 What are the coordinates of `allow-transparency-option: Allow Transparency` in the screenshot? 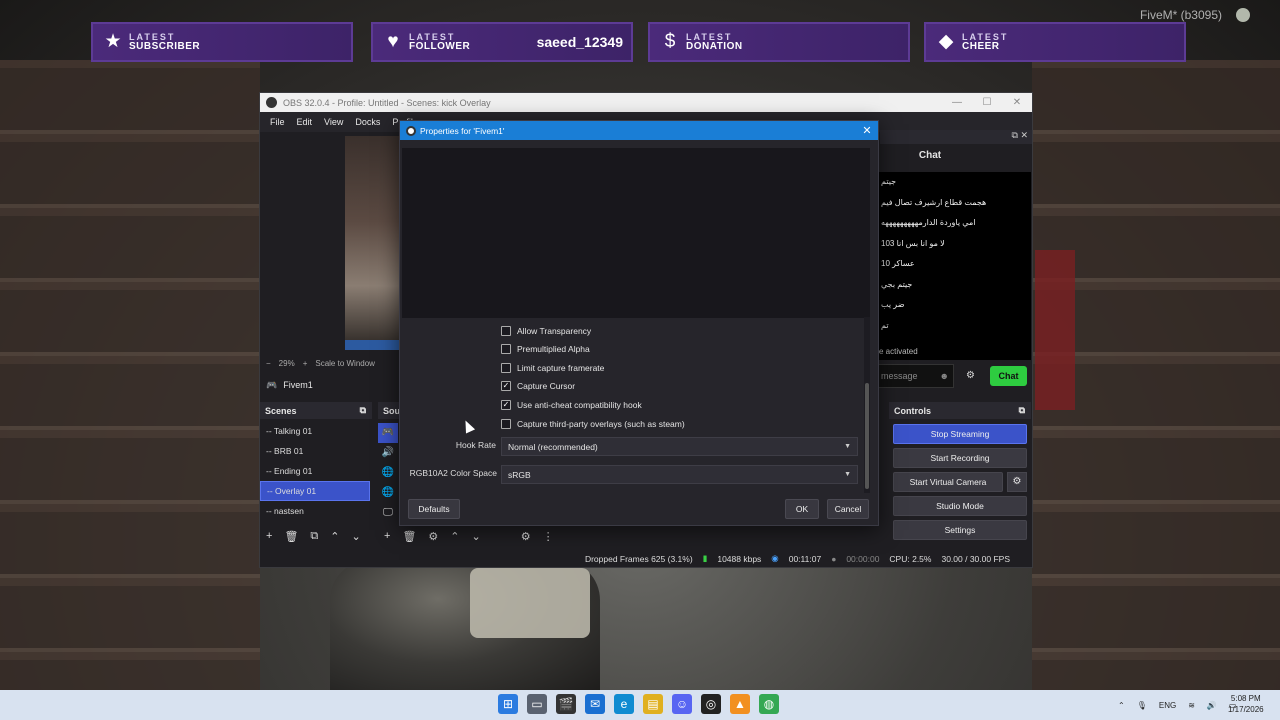 It's located at (546, 331).